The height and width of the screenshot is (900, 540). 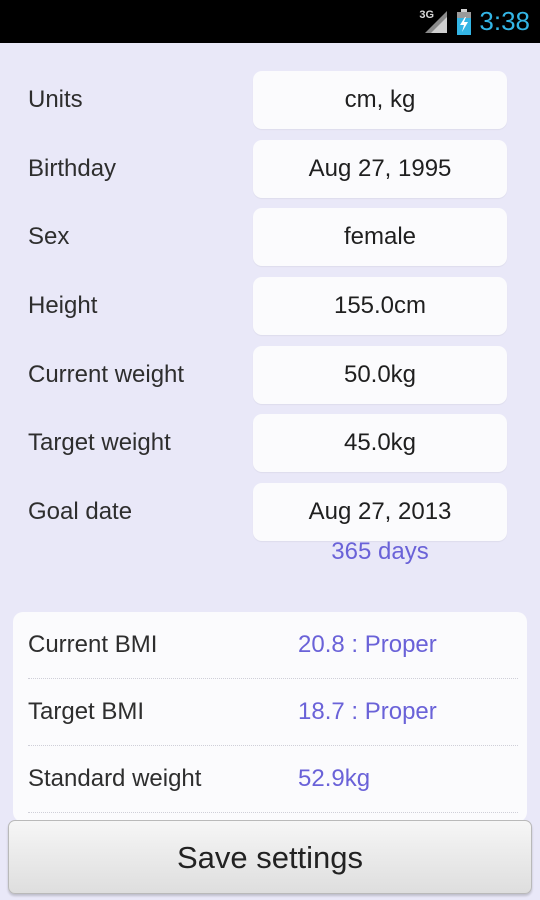 I want to click on goal-date-field: Aug 27, 2013, so click(x=380, y=512).